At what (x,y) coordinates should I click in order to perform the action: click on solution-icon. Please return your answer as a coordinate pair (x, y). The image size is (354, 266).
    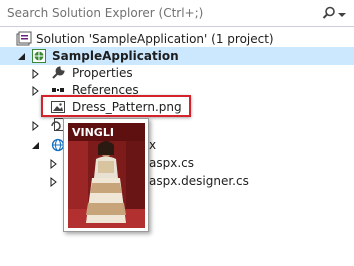
    Looking at the image, I should click on (24, 39).